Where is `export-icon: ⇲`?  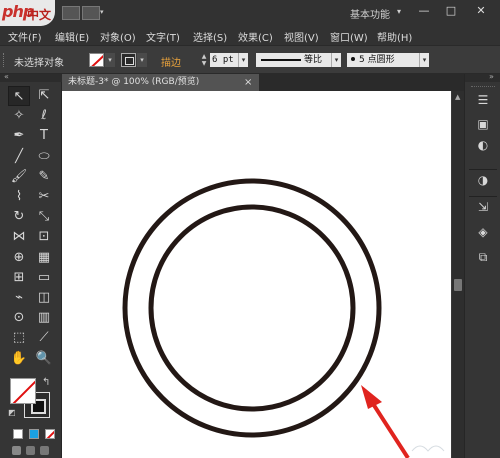
export-icon: ⇲ is located at coordinates (483, 207).